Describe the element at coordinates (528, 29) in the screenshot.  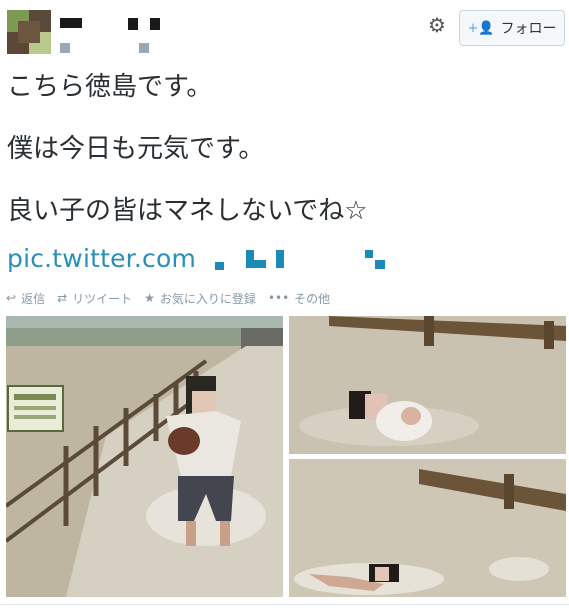
I see `follow-label: フォロー` at that location.